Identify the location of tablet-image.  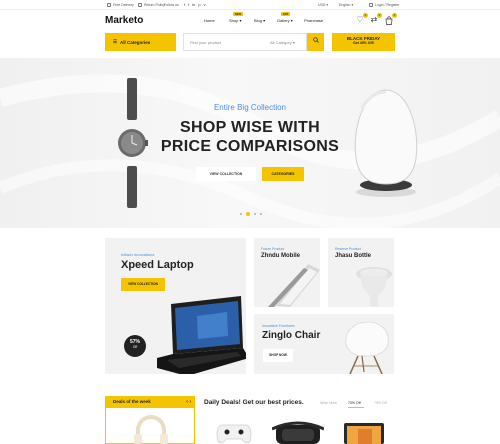
(364, 433).